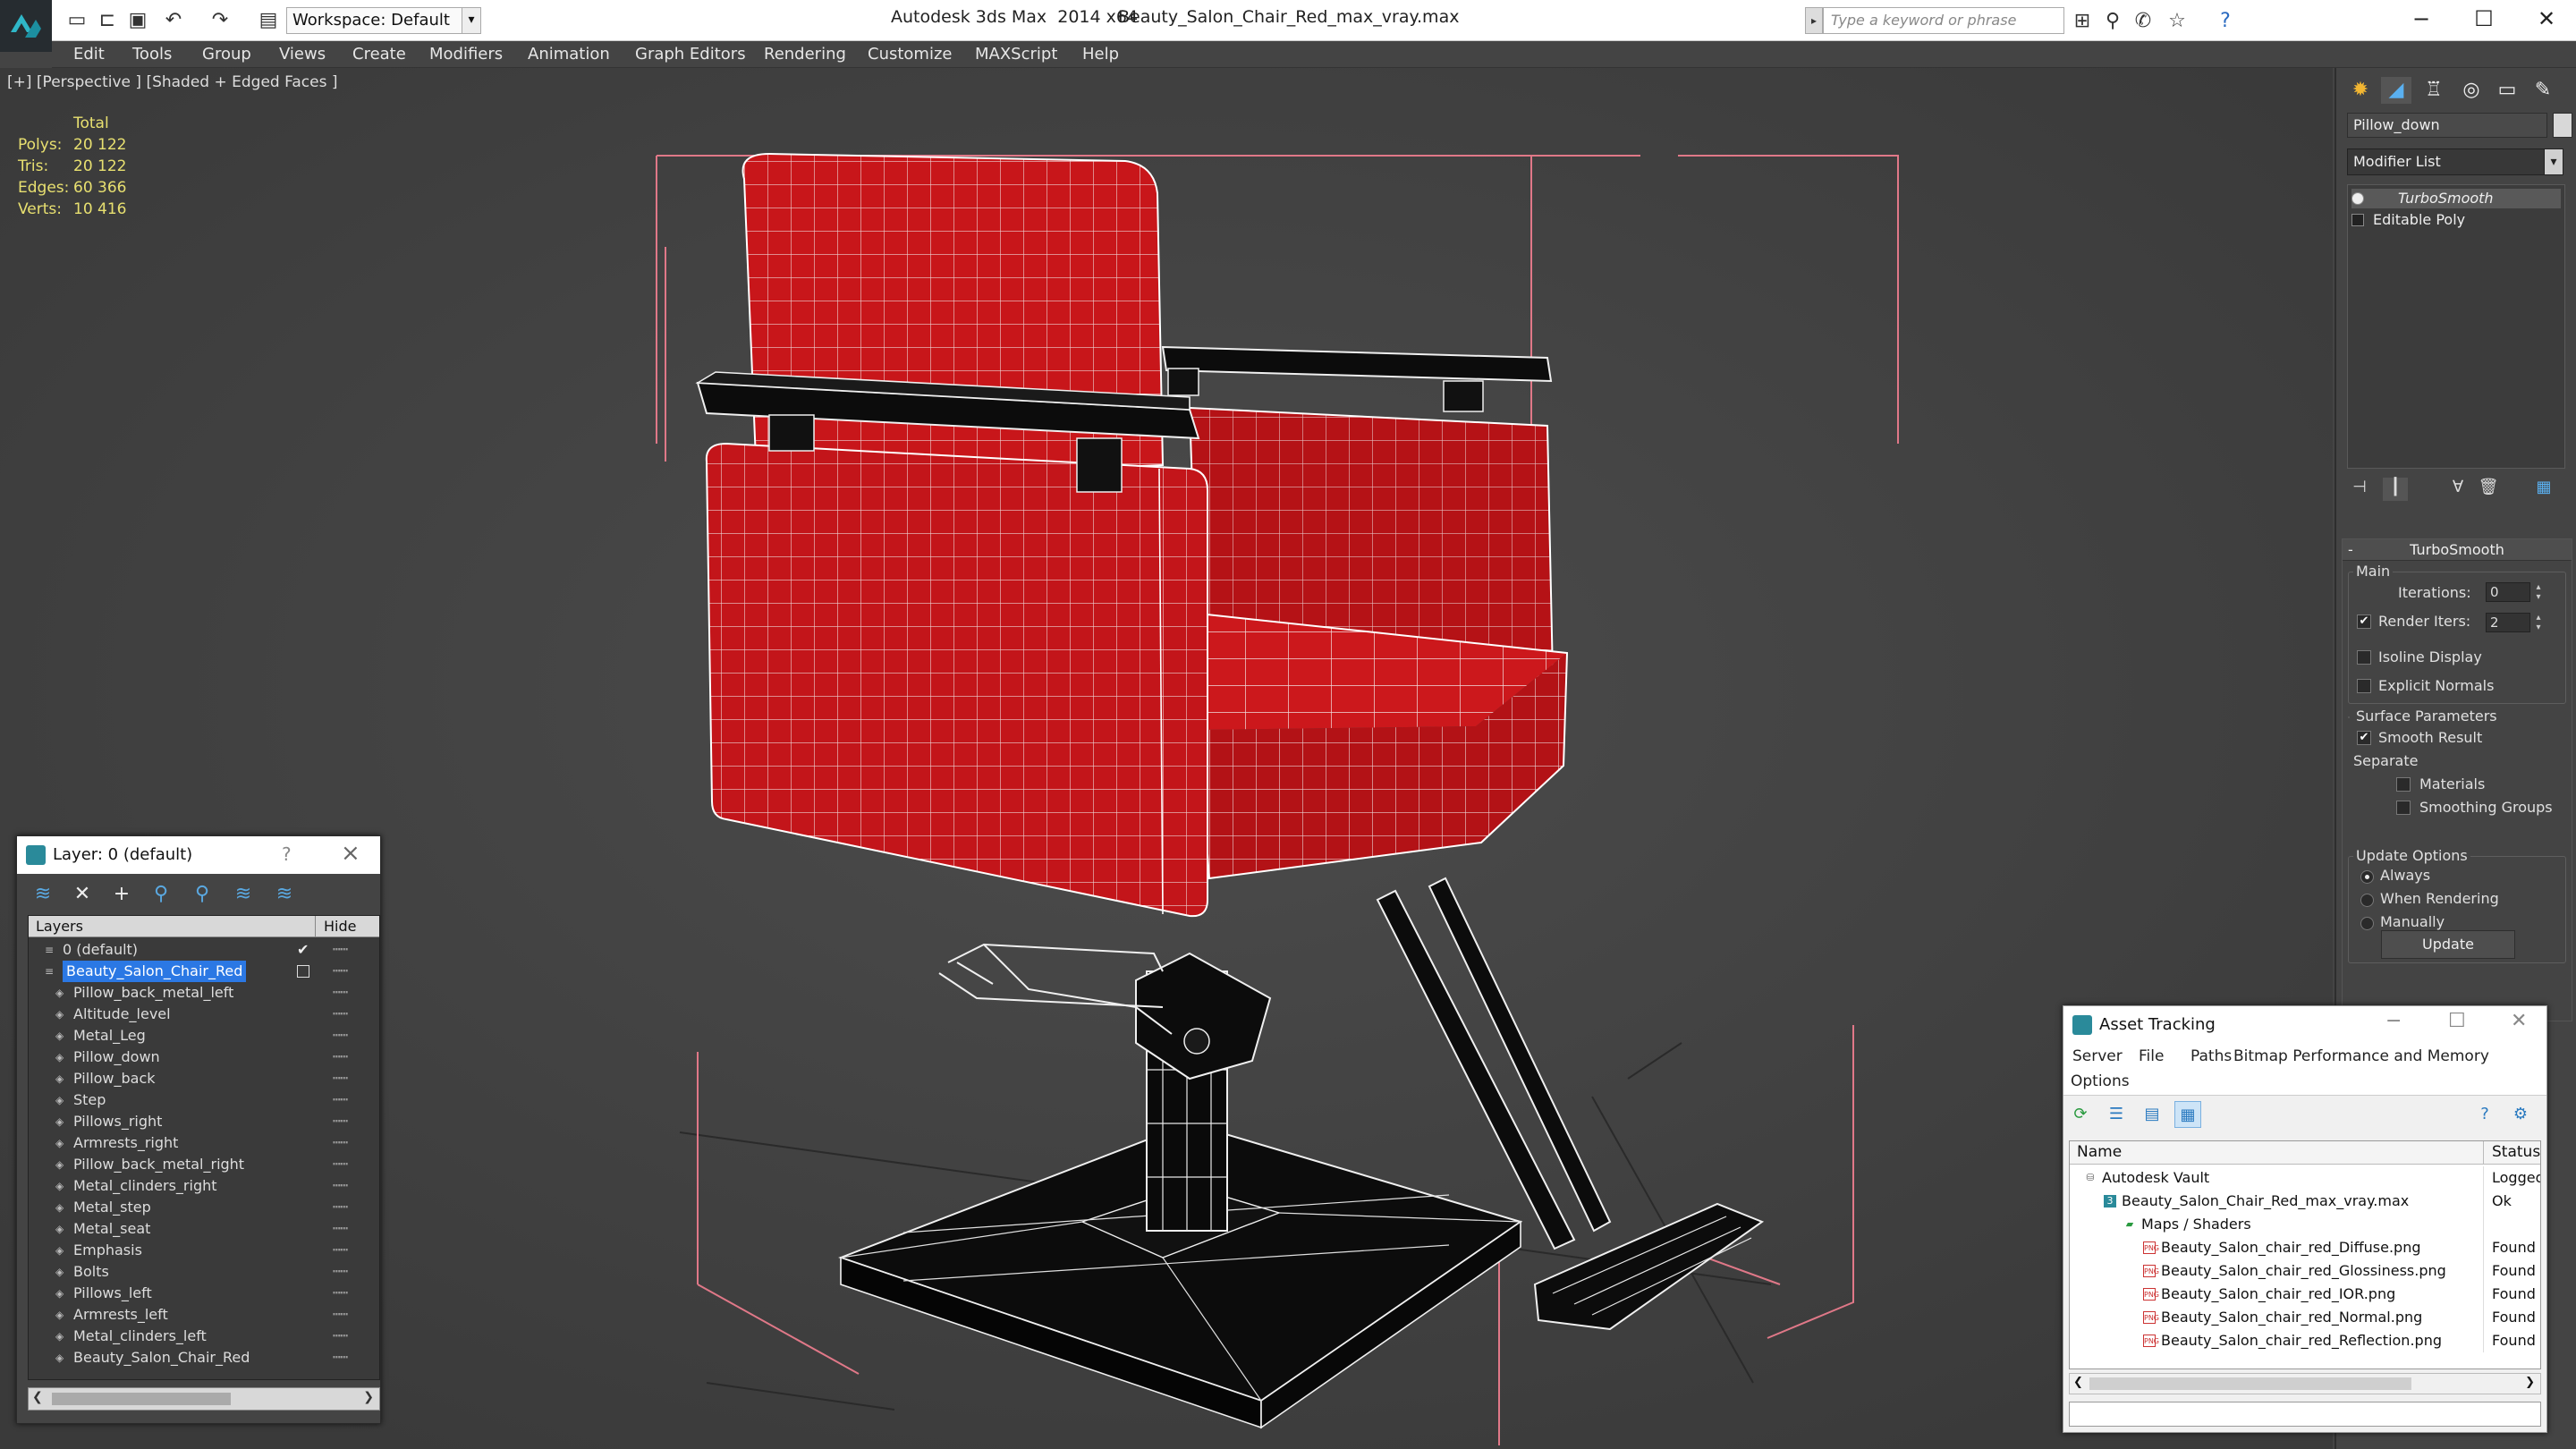  I want to click on explicit-normals-checkbox, so click(2364, 686).